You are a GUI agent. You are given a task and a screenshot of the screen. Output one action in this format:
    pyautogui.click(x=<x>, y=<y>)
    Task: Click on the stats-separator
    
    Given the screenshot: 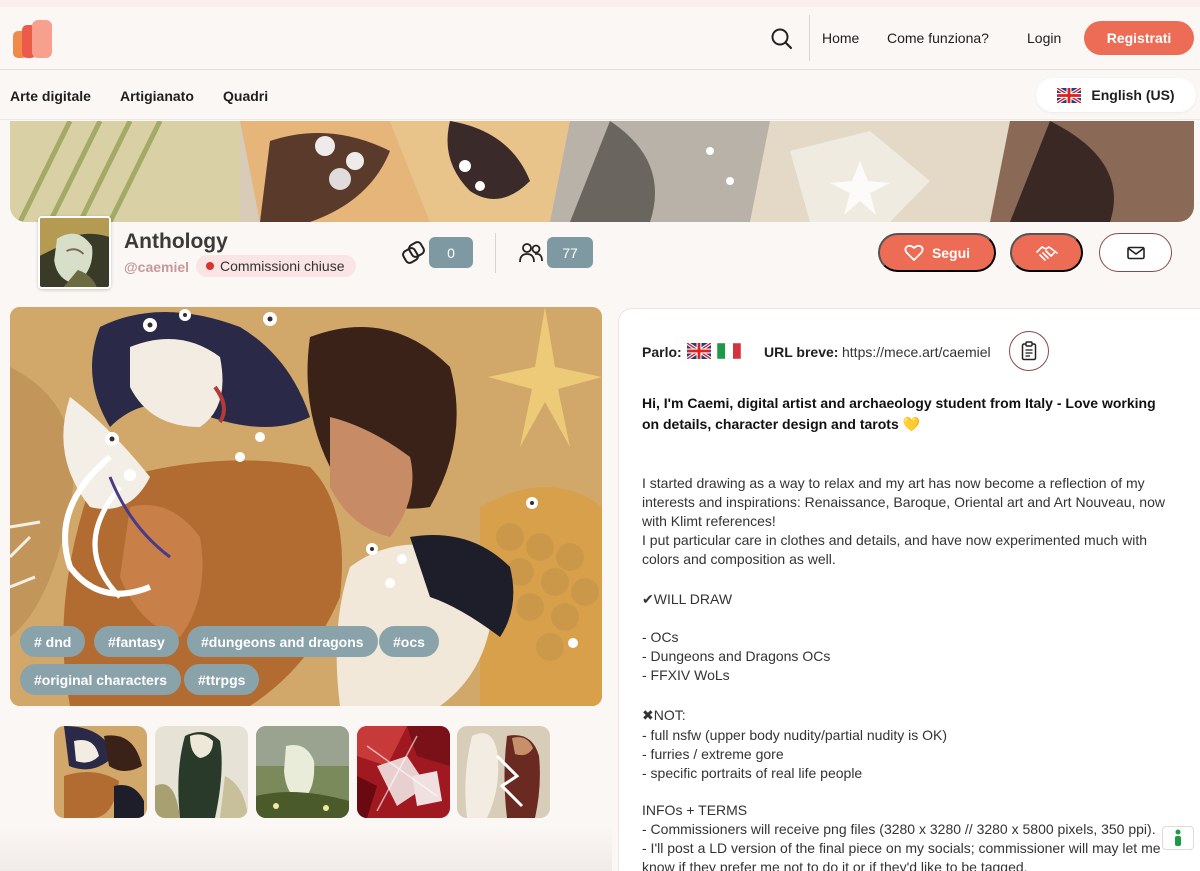 What is the action you would take?
    pyautogui.click(x=495, y=253)
    